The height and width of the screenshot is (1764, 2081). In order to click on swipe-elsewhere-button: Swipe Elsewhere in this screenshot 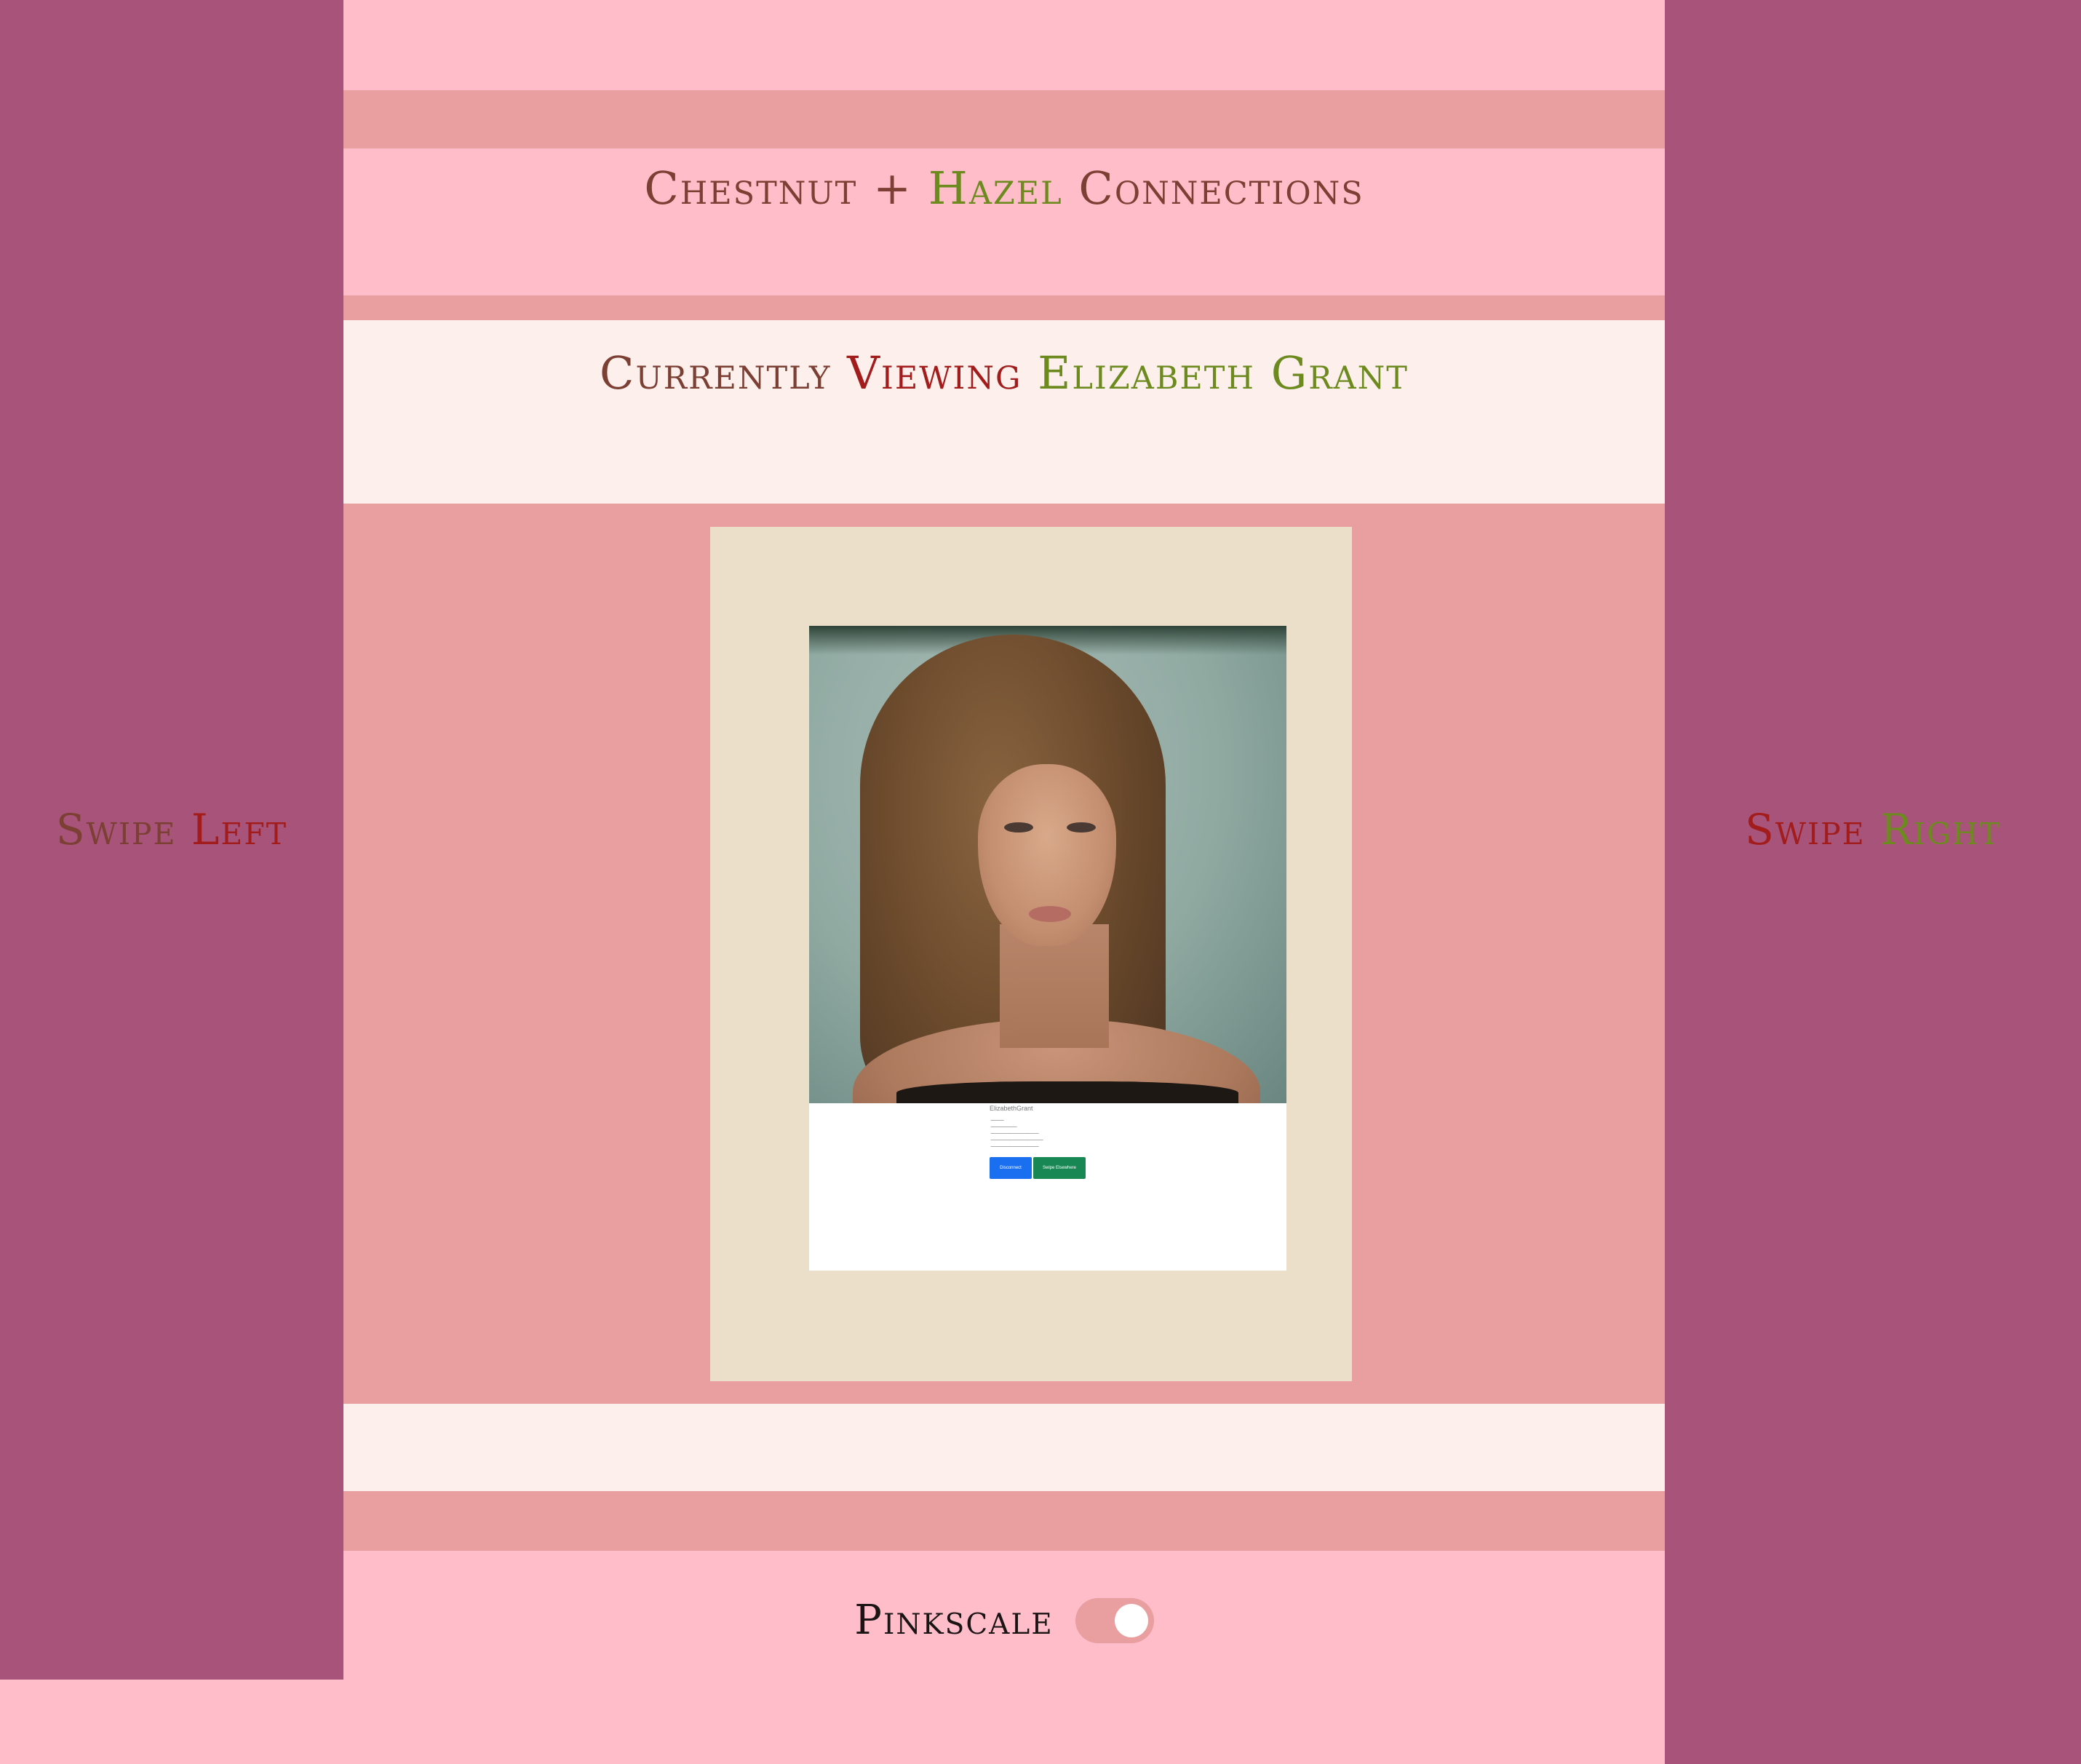, I will do `click(1059, 1168)`.